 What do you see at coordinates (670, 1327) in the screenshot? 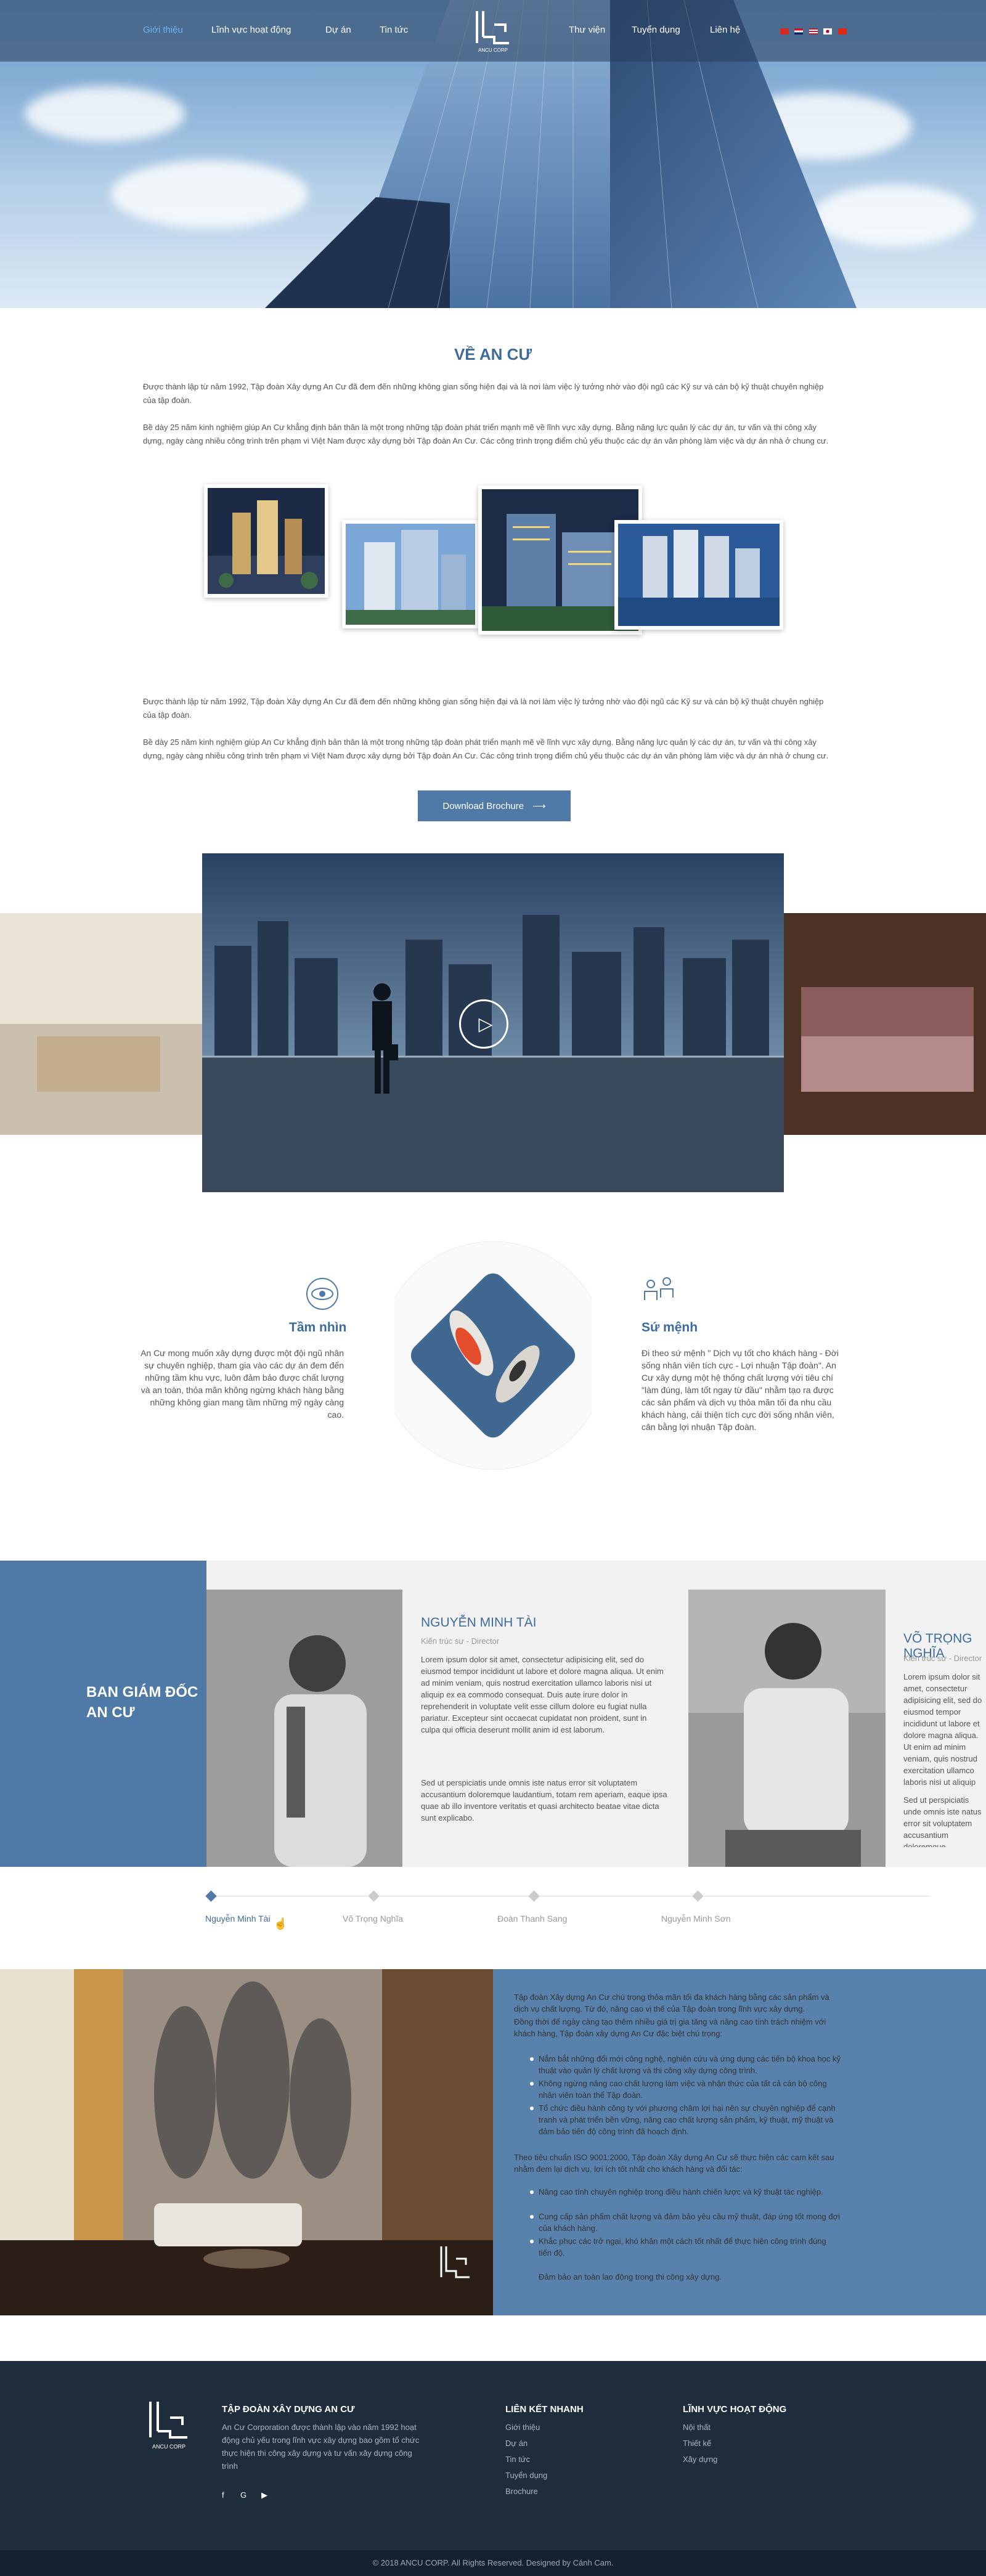
I see `mission-title: Sứ mệnh` at bounding box center [670, 1327].